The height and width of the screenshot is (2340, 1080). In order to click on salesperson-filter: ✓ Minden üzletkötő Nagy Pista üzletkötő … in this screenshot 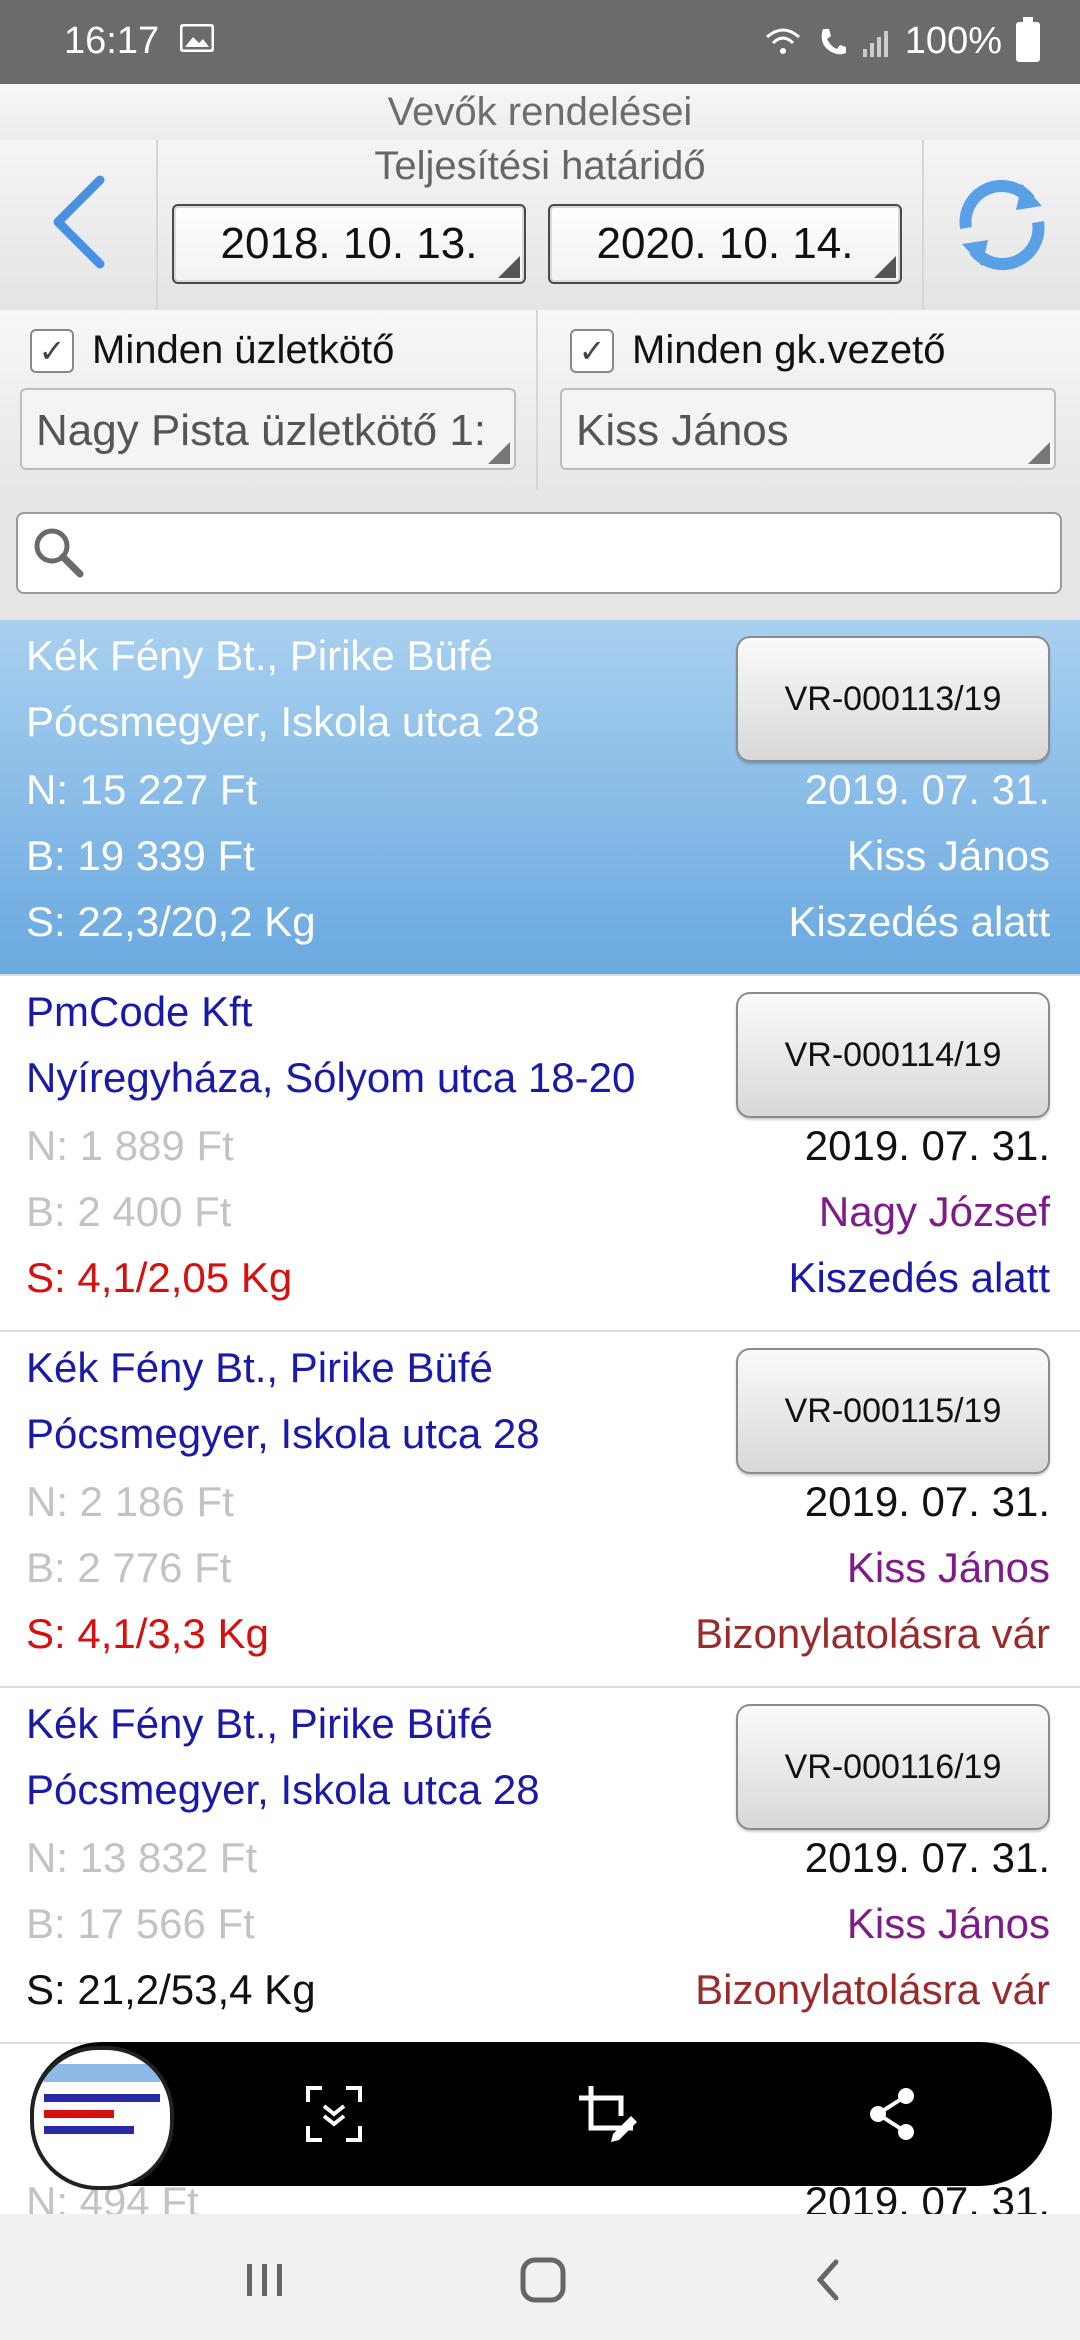, I will do `click(269, 400)`.